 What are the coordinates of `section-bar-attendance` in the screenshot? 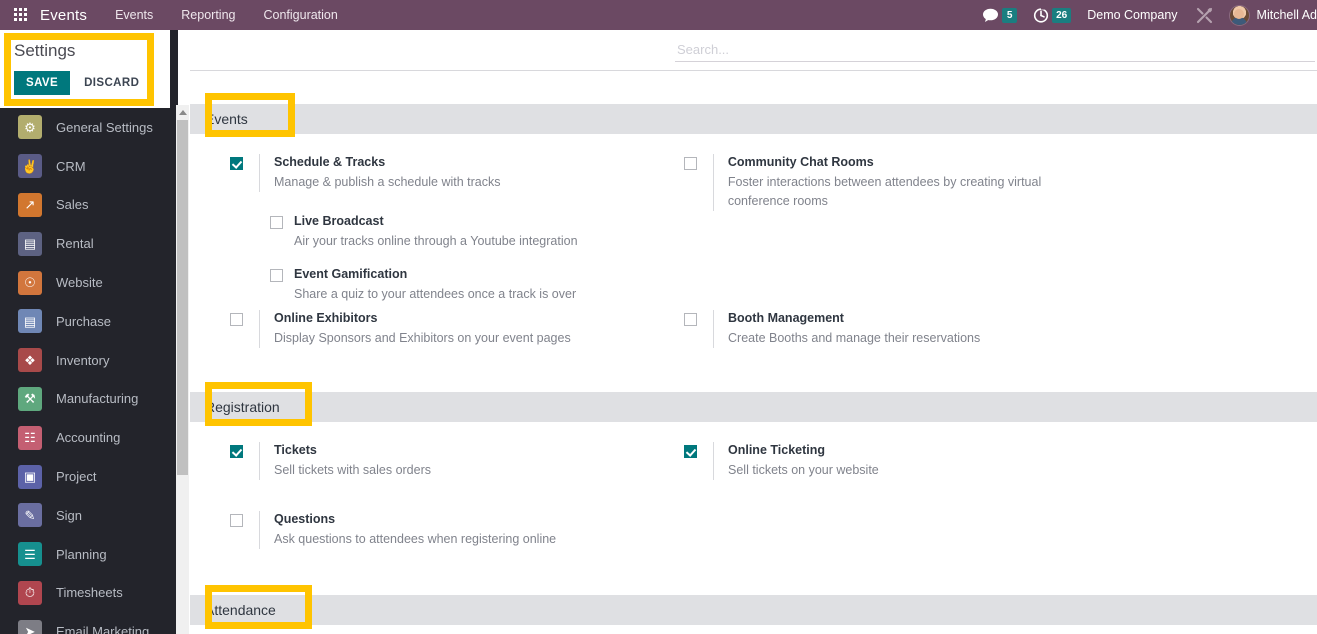 It's located at (753, 610).